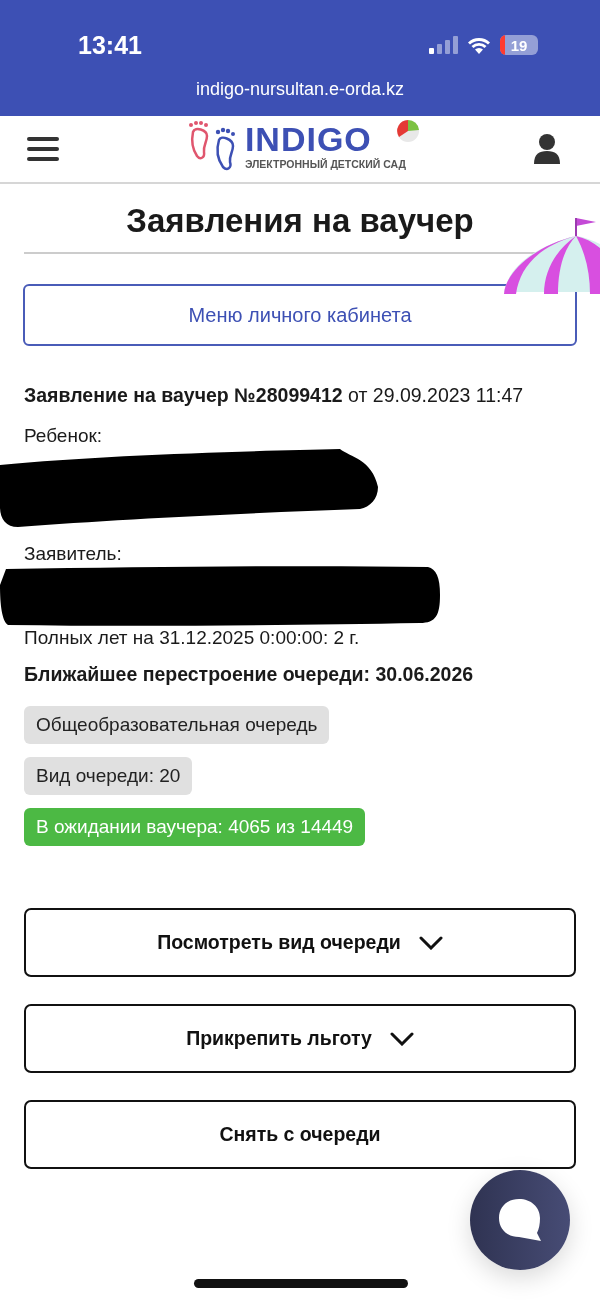 The image size is (600, 1300). I want to click on dropdown-button: Прикрепить льготу, so click(300, 1038).